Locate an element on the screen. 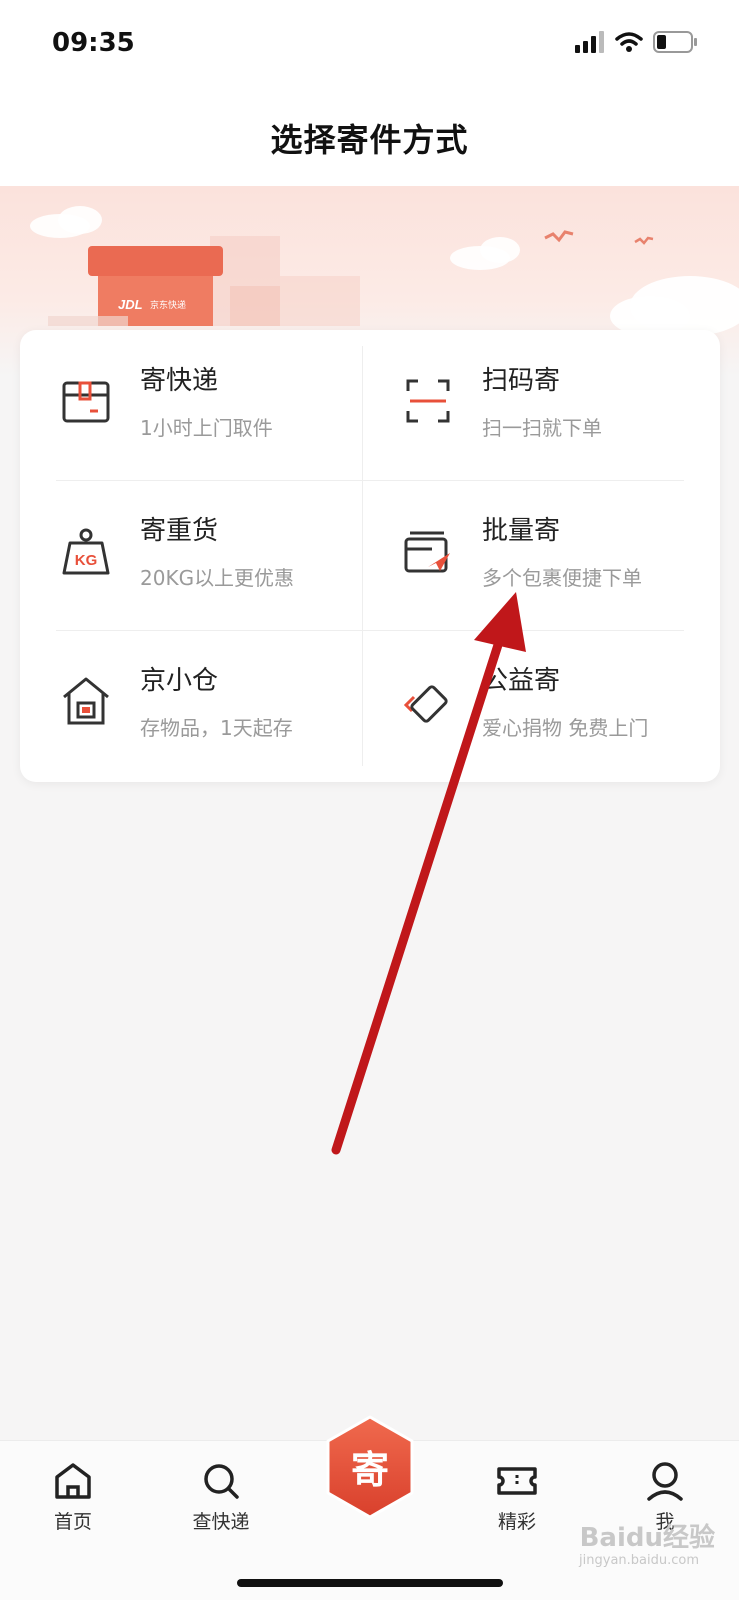 The width and height of the screenshot is (739, 1600). nav-track-label: 查快递 is located at coordinates (221, 1522).